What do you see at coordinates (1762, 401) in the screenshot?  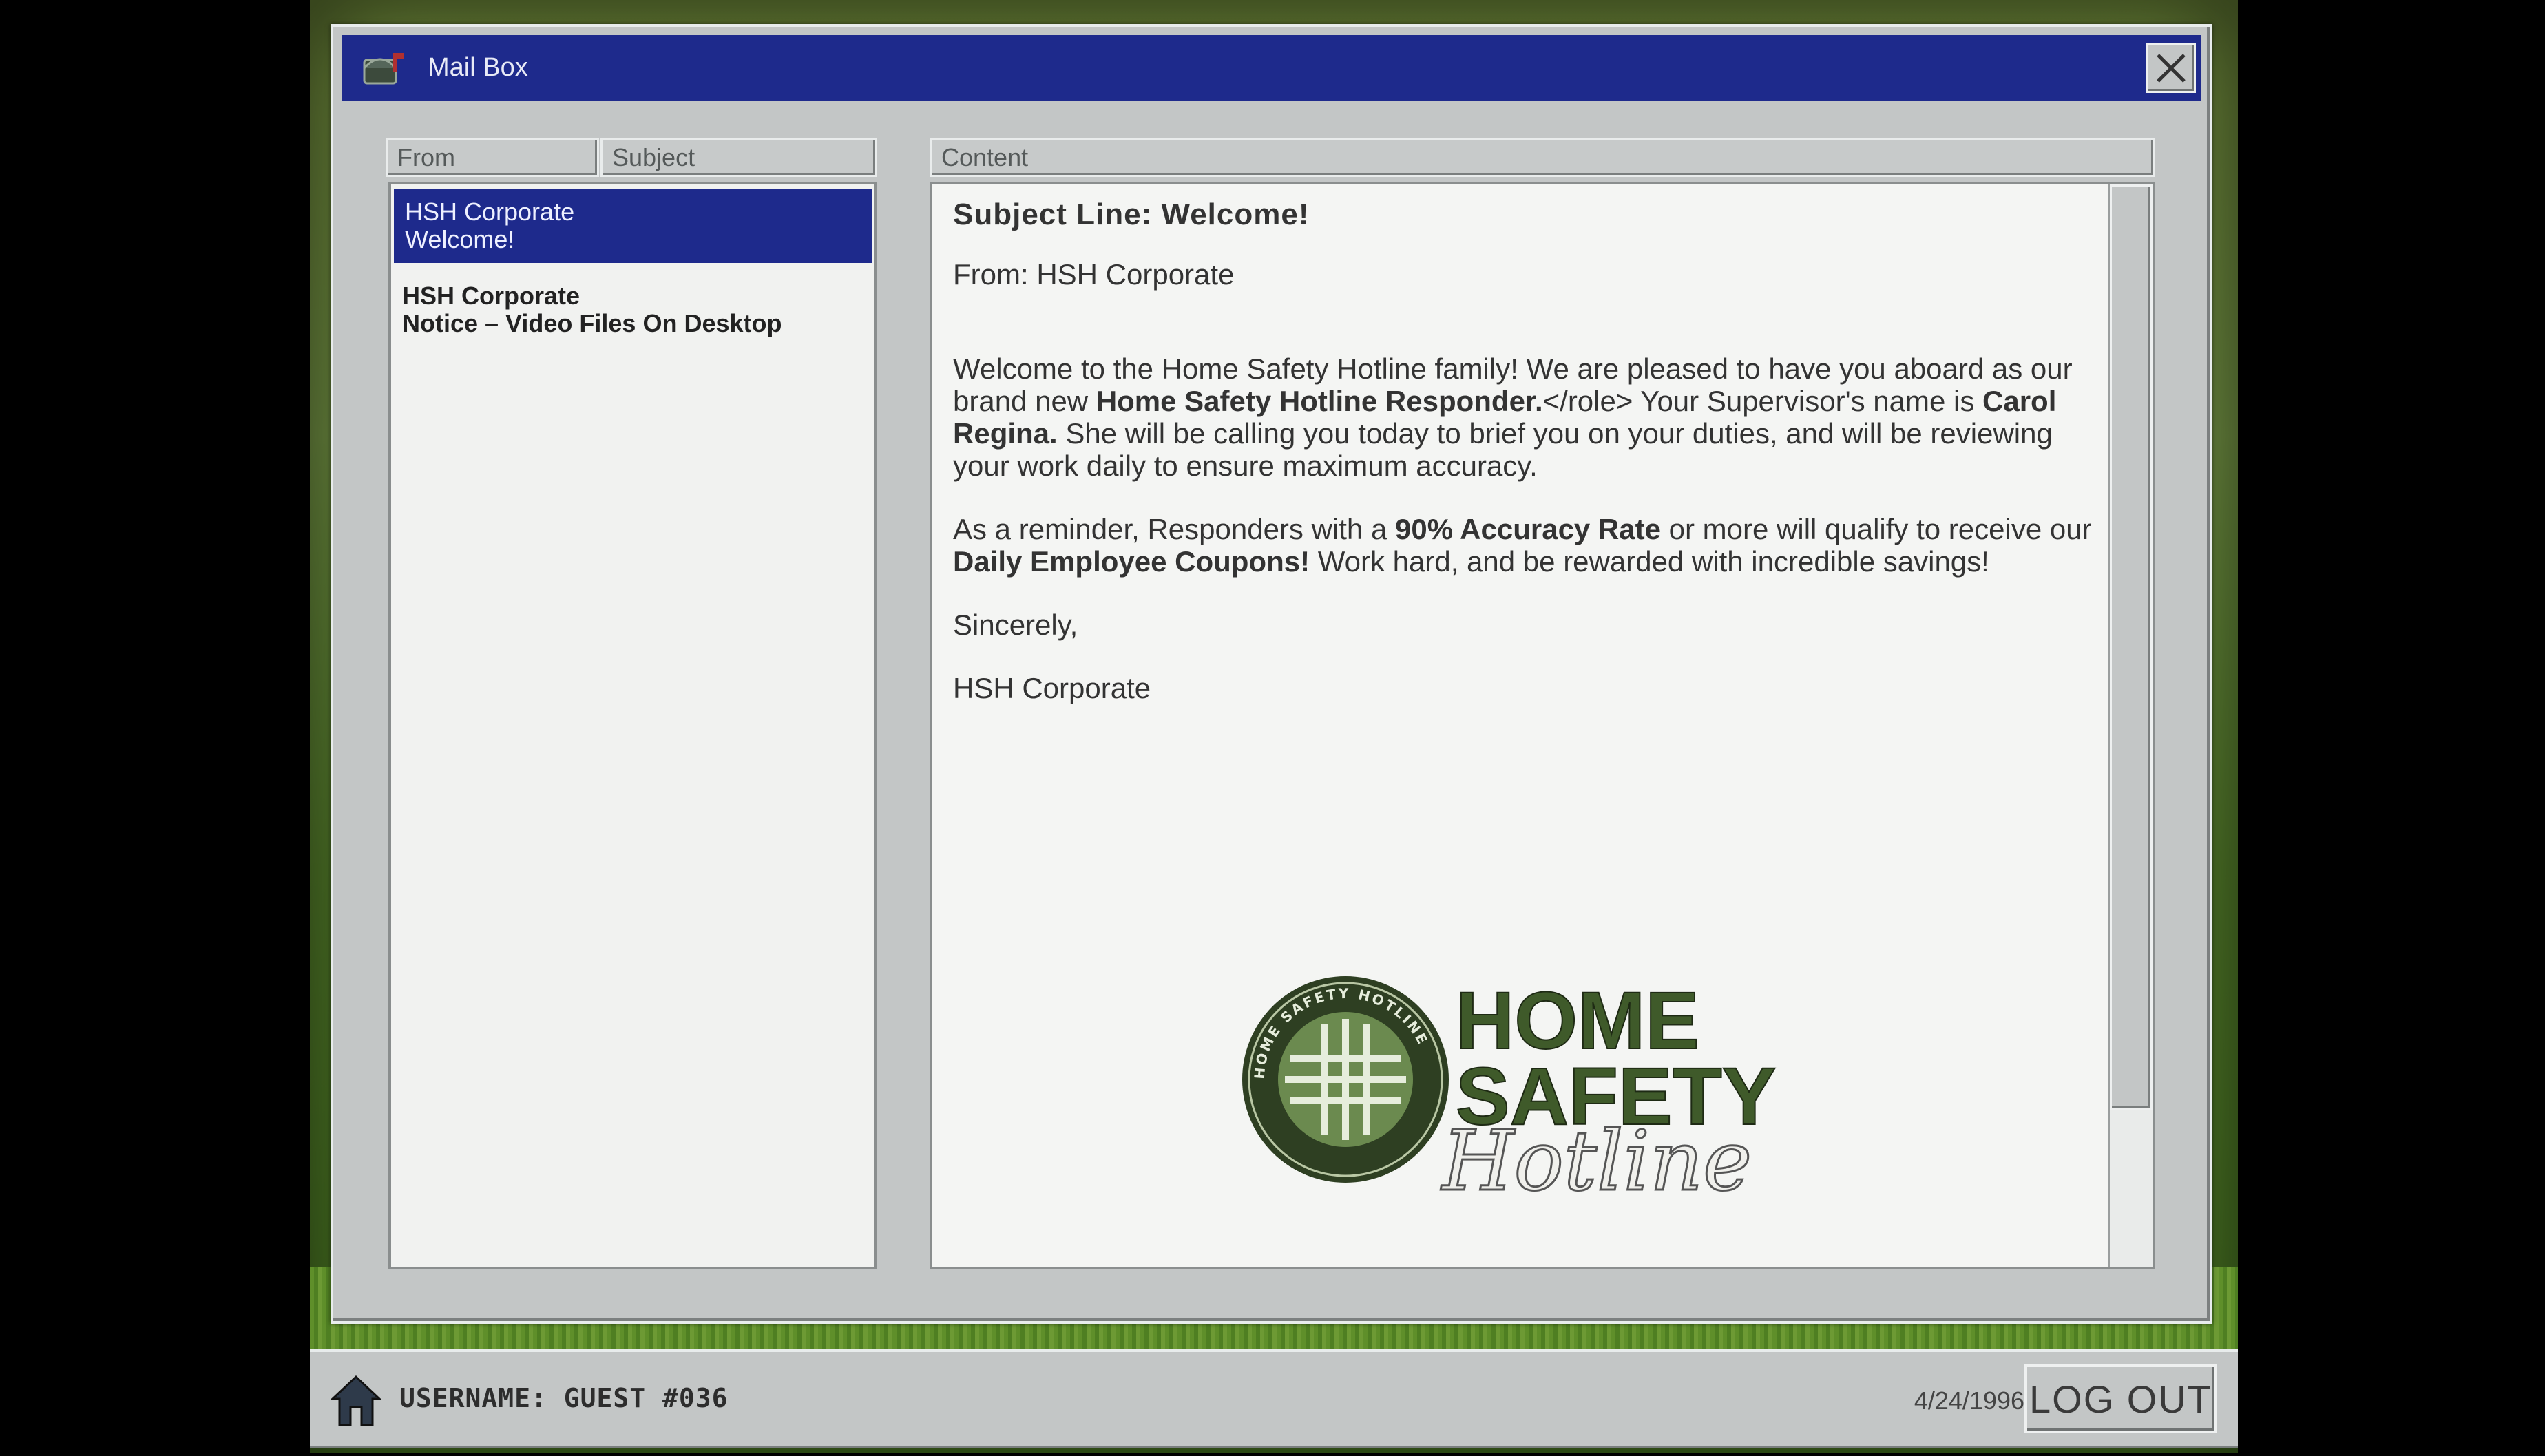 I see `text-span: </role> Your Supervisor's name is` at bounding box center [1762, 401].